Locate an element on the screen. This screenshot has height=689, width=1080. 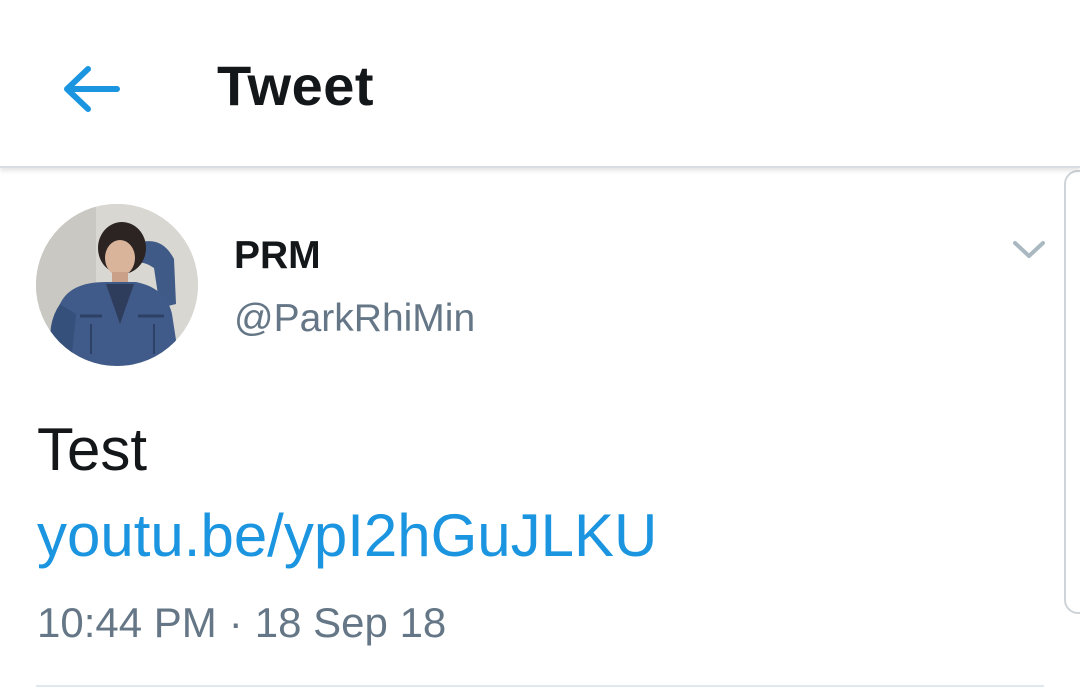
page-title: Tweet is located at coordinates (296, 85).